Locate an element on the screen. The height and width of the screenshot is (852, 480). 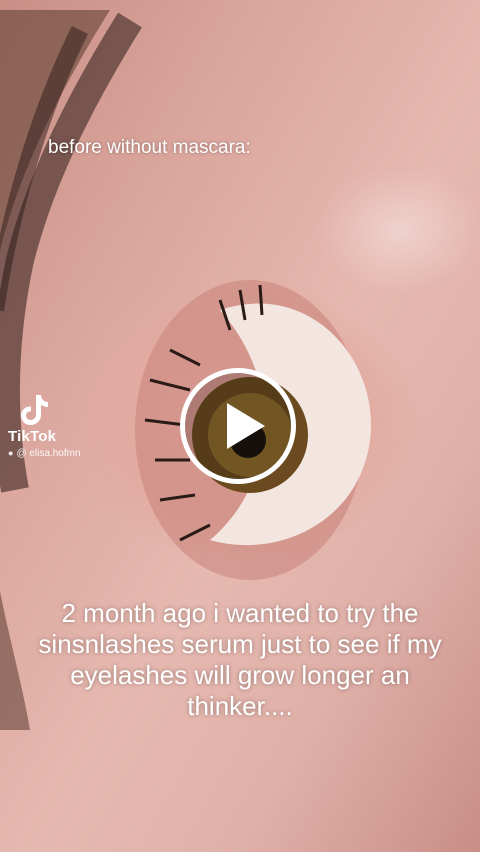
tiktok-logo-icon is located at coordinates (34, 410).